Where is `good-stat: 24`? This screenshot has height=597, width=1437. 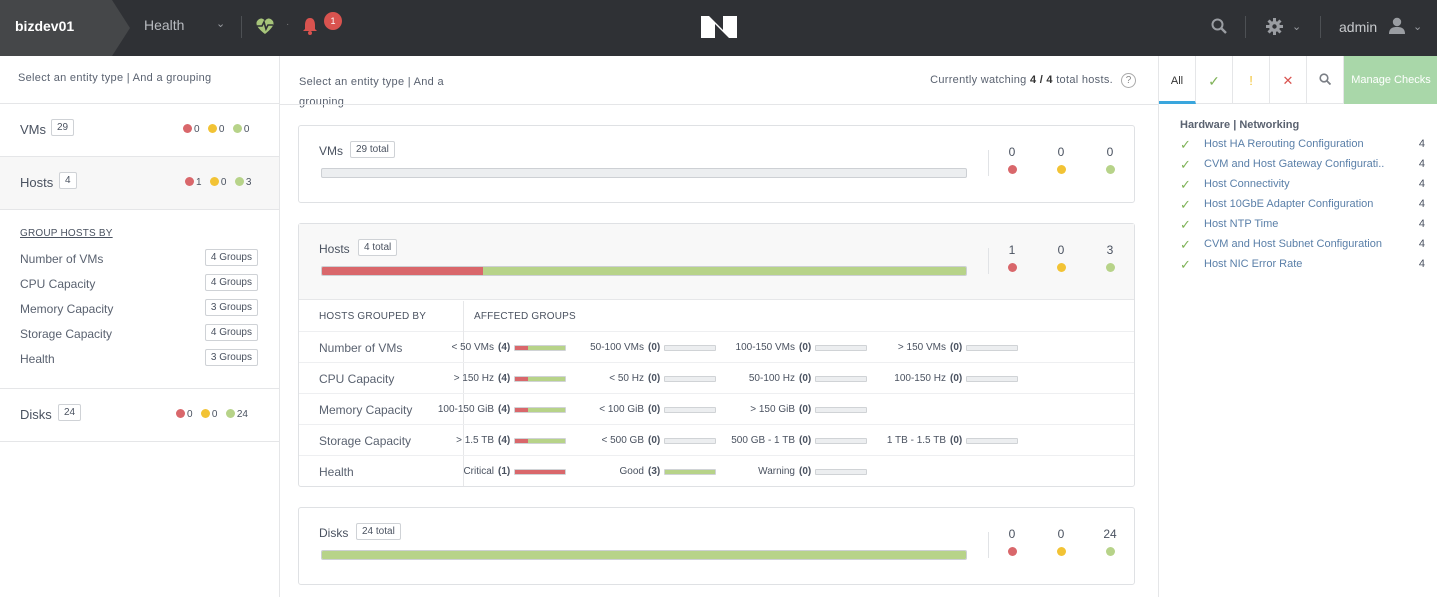
good-stat: 24 is located at coordinates (1110, 541).